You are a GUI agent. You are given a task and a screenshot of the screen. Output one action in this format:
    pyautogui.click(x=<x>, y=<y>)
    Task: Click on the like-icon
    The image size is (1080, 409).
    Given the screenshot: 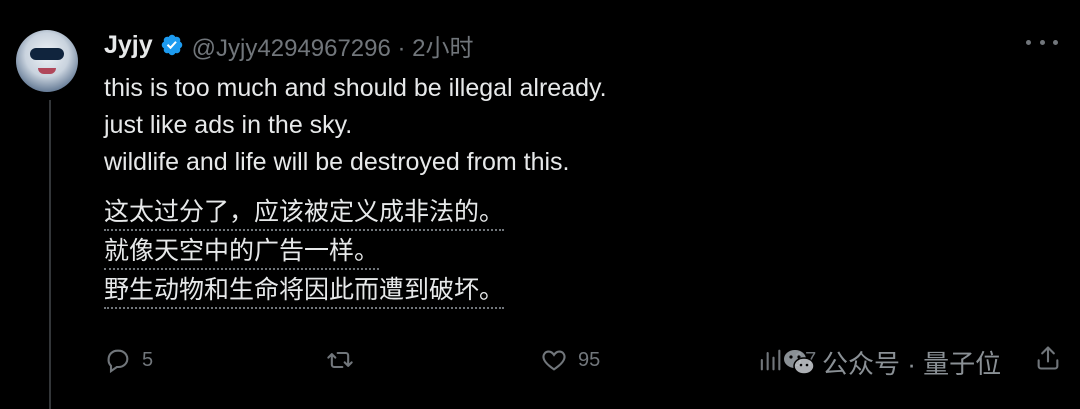 What is the action you would take?
    pyautogui.click(x=554, y=360)
    